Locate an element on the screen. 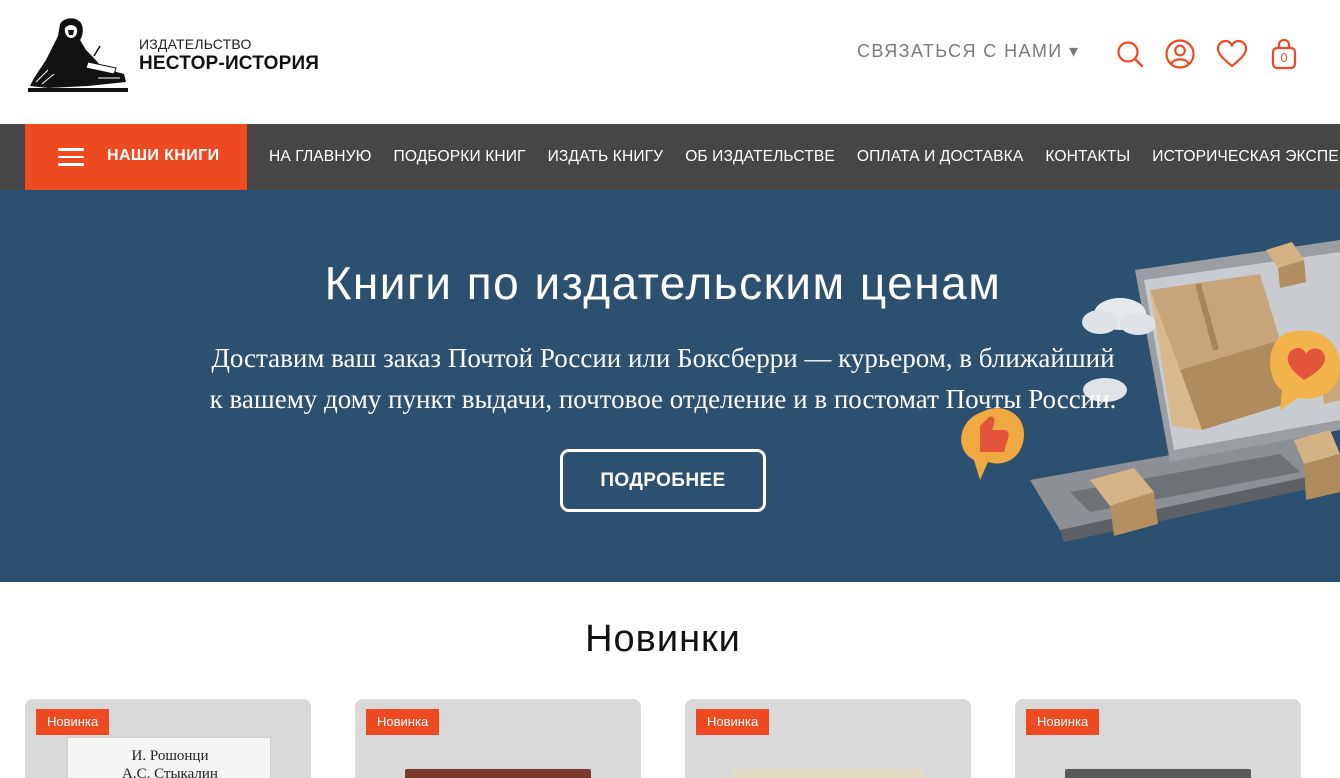  book-cover-author-1: И. Рошонци is located at coordinates (170, 756).